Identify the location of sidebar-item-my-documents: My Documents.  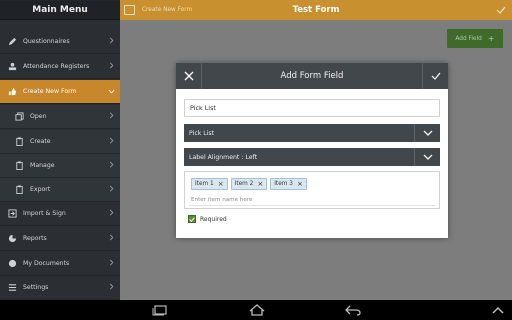
(60, 264).